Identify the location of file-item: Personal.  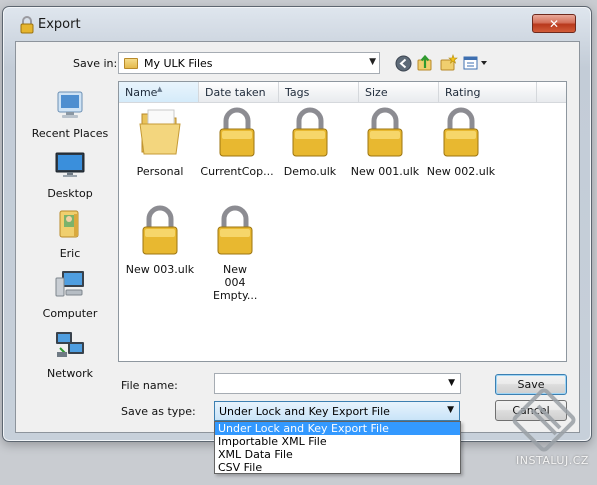
(160, 142).